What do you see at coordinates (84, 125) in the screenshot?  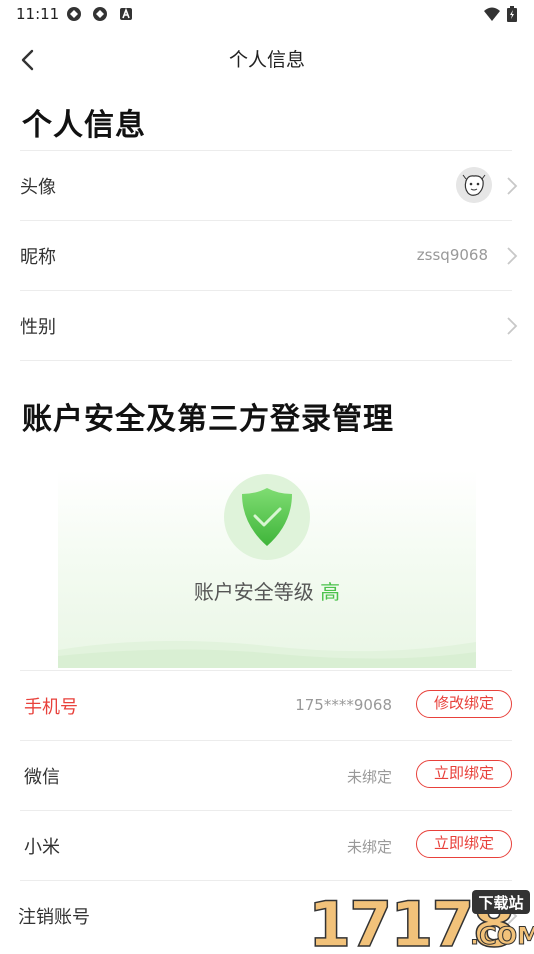 I see `personal-info-title: 个人信息` at bounding box center [84, 125].